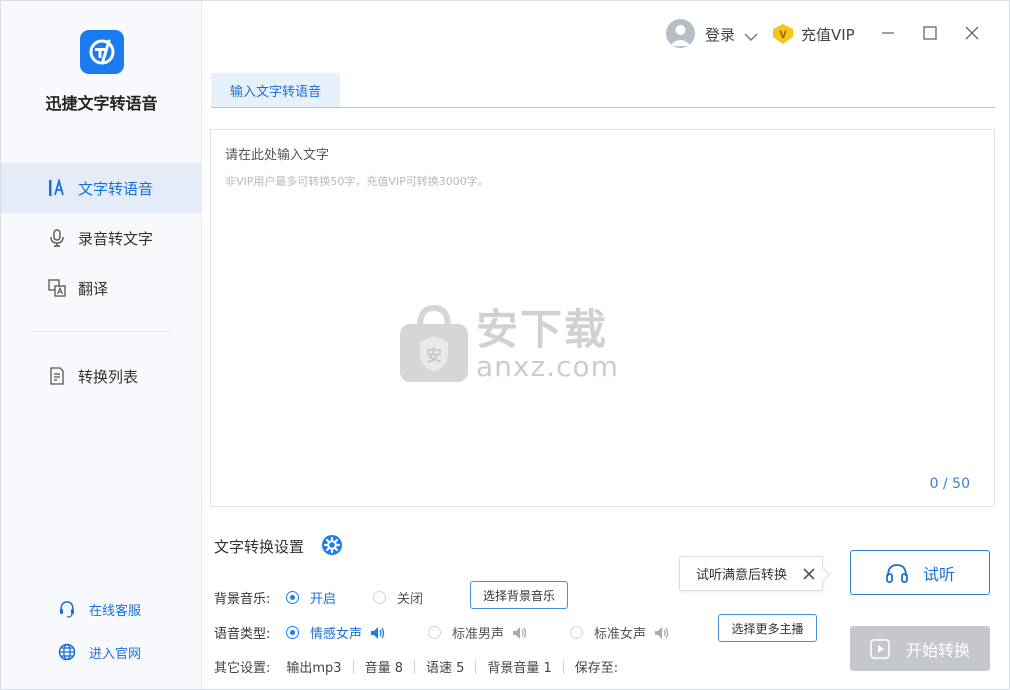 The height and width of the screenshot is (690, 1010). What do you see at coordinates (596, 666) in the screenshot?
I see `save-to-setting: 保存至:` at bounding box center [596, 666].